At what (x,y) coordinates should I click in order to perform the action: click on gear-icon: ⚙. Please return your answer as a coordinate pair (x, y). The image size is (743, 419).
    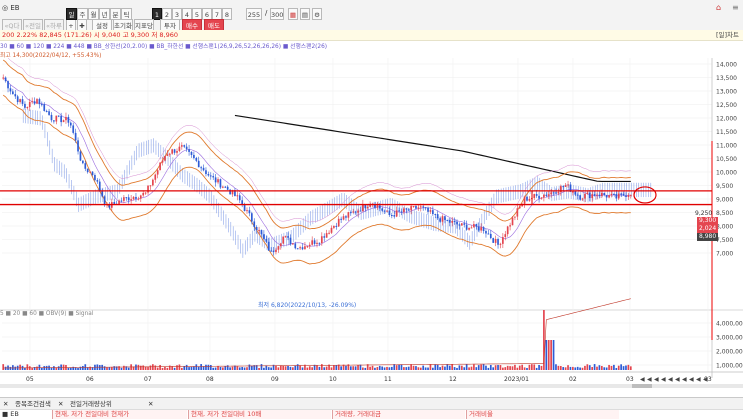
    Looking at the image, I should click on (317, 14).